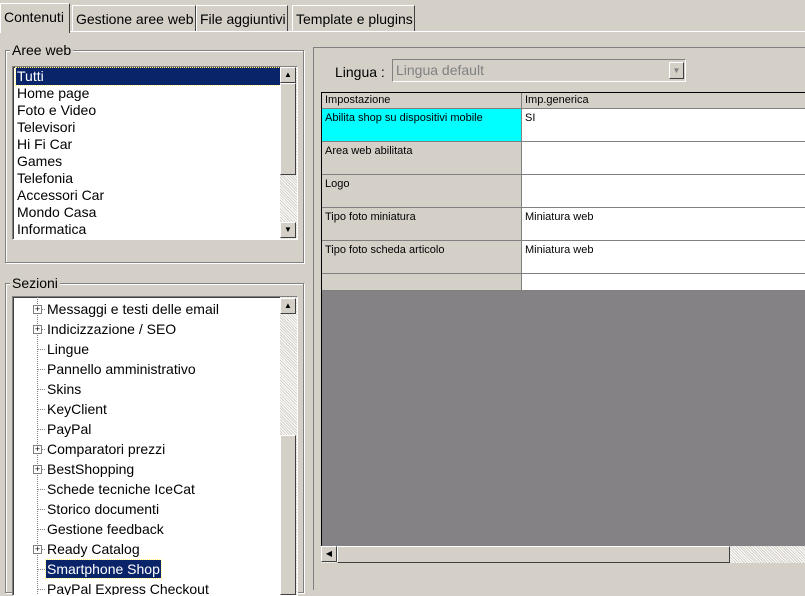 This screenshot has width=805, height=596. Describe the element at coordinates (93, 549) in the screenshot. I see `tree-item-label: Ready Catalog` at that location.